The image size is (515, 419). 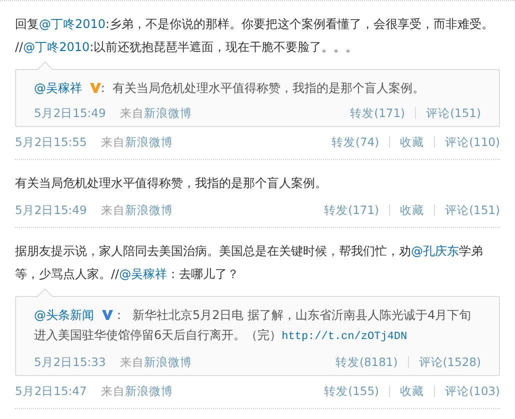 I want to click on post-time-link: 5月2日15:55, so click(x=51, y=142).